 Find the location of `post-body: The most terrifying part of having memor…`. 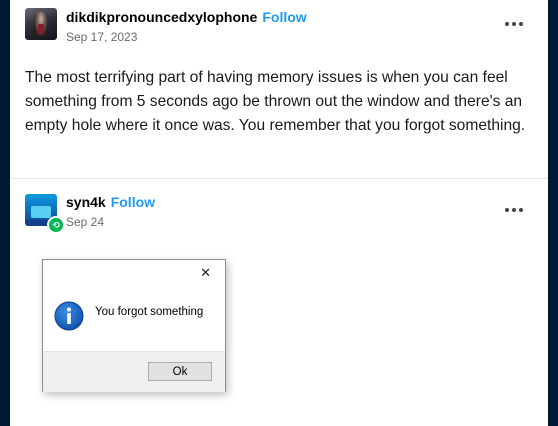

post-body: The most terrifying part of having memor… is located at coordinates (275, 101).